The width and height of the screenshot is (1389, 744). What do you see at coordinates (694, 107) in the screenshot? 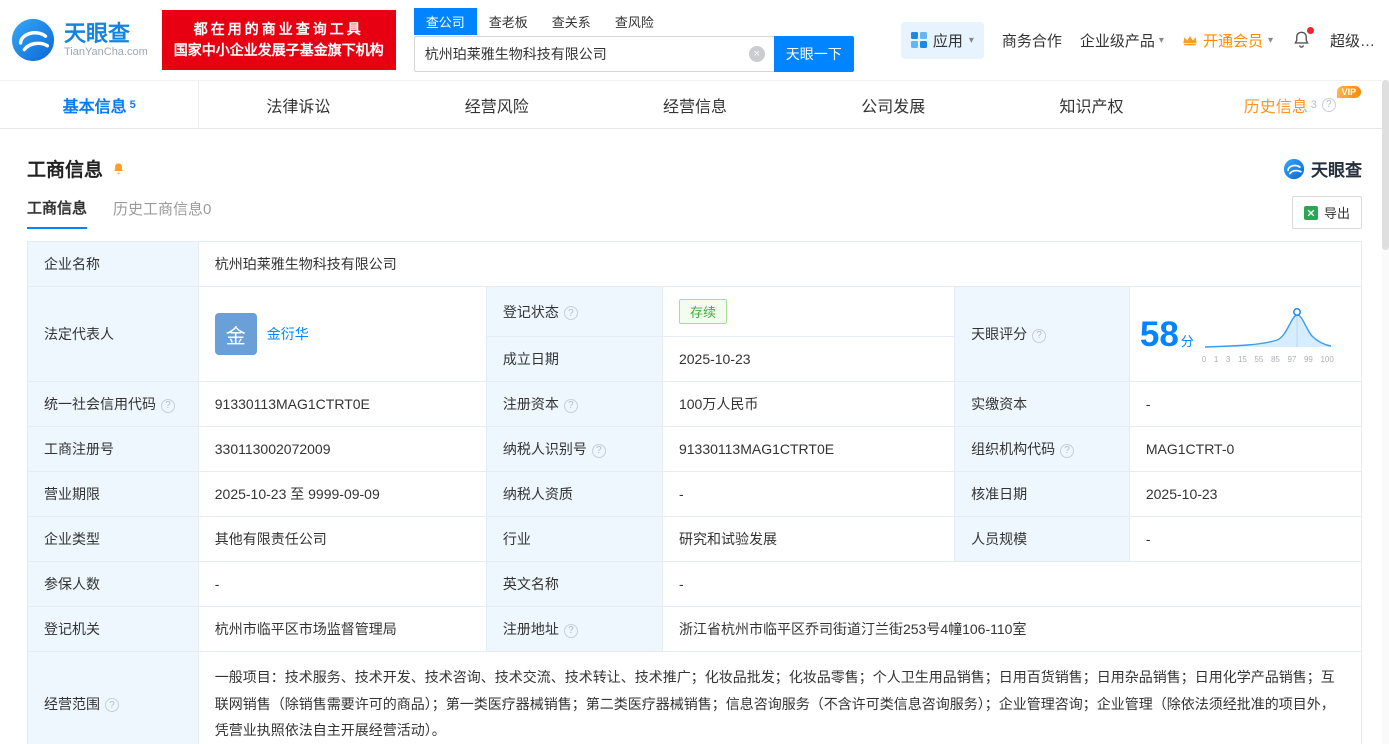
I see `tab-label: 经营信息` at bounding box center [694, 107].